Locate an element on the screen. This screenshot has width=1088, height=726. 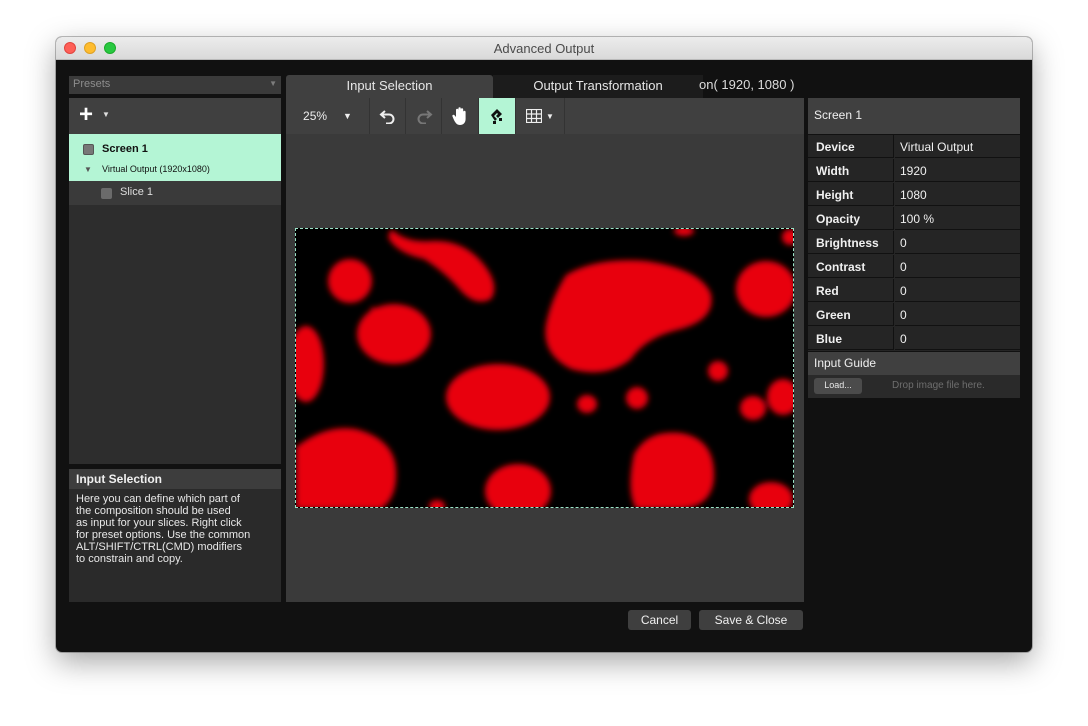
property-contrast: Contrast 0 is located at coordinates (914, 267).